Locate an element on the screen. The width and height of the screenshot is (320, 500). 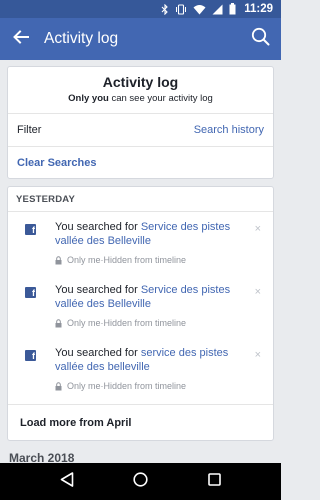
filter-search-history-link: Search history is located at coordinates (229, 130).